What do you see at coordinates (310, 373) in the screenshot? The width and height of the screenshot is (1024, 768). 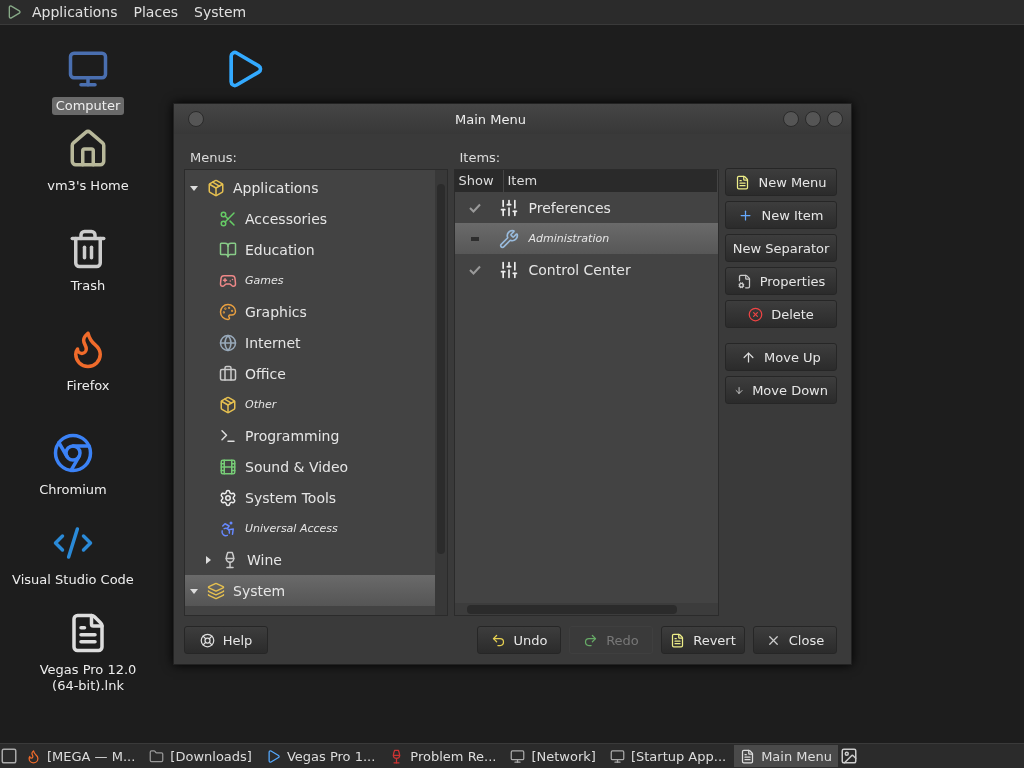 I see `tree-row: Office` at bounding box center [310, 373].